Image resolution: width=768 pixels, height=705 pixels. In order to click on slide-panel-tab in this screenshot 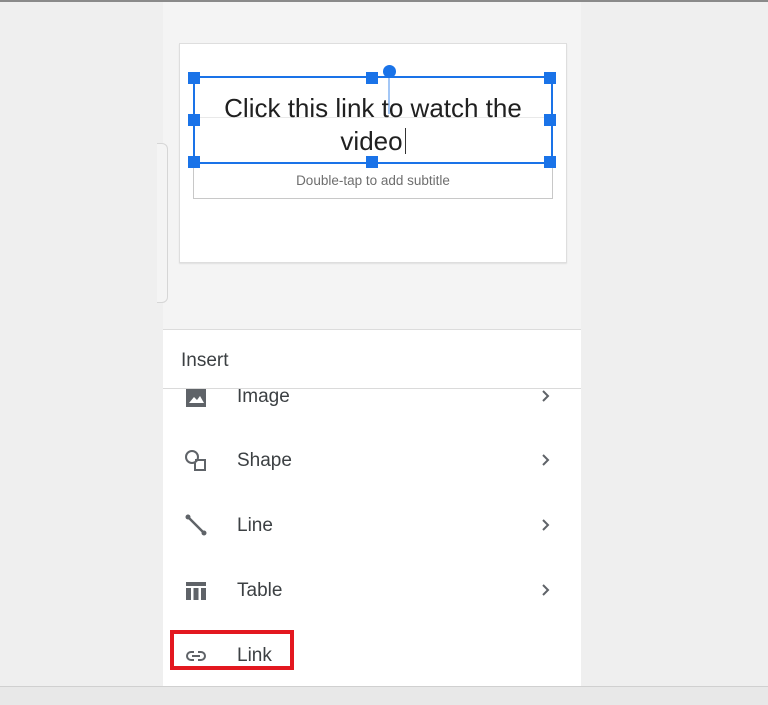, I will do `click(162, 223)`.